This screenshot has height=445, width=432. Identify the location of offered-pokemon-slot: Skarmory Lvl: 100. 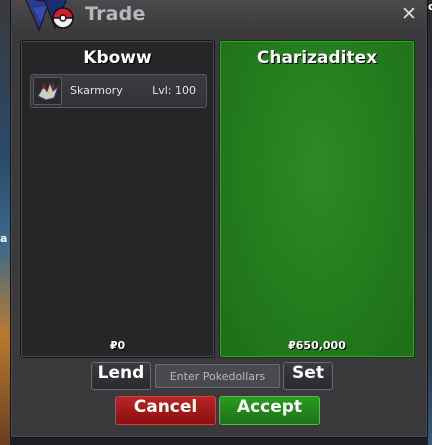
(118, 91).